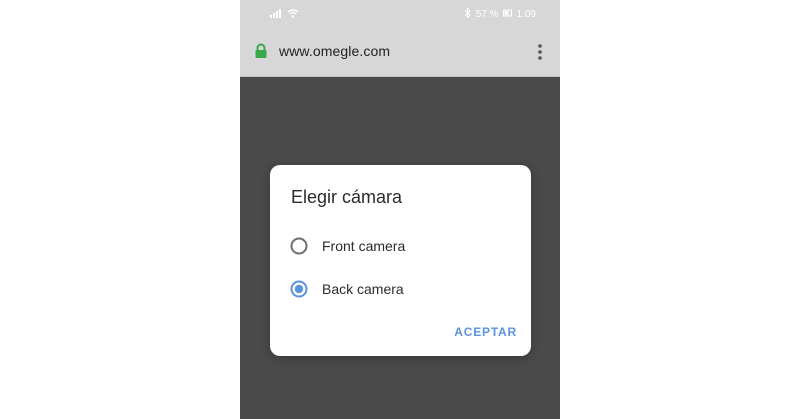 The width and height of the screenshot is (800, 419). What do you see at coordinates (400, 14) in the screenshot?
I see `status-bar: 57 % 1:09` at bounding box center [400, 14].